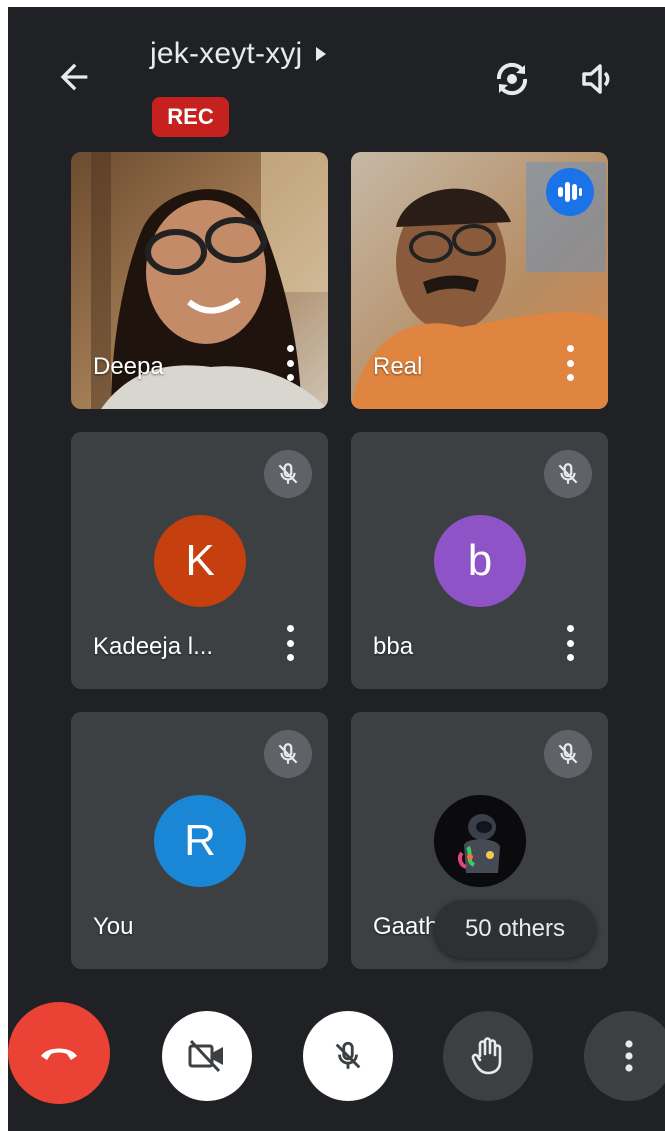 Image resolution: width=665 pixels, height=1131 pixels. I want to click on end-call-button, so click(59, 1053).